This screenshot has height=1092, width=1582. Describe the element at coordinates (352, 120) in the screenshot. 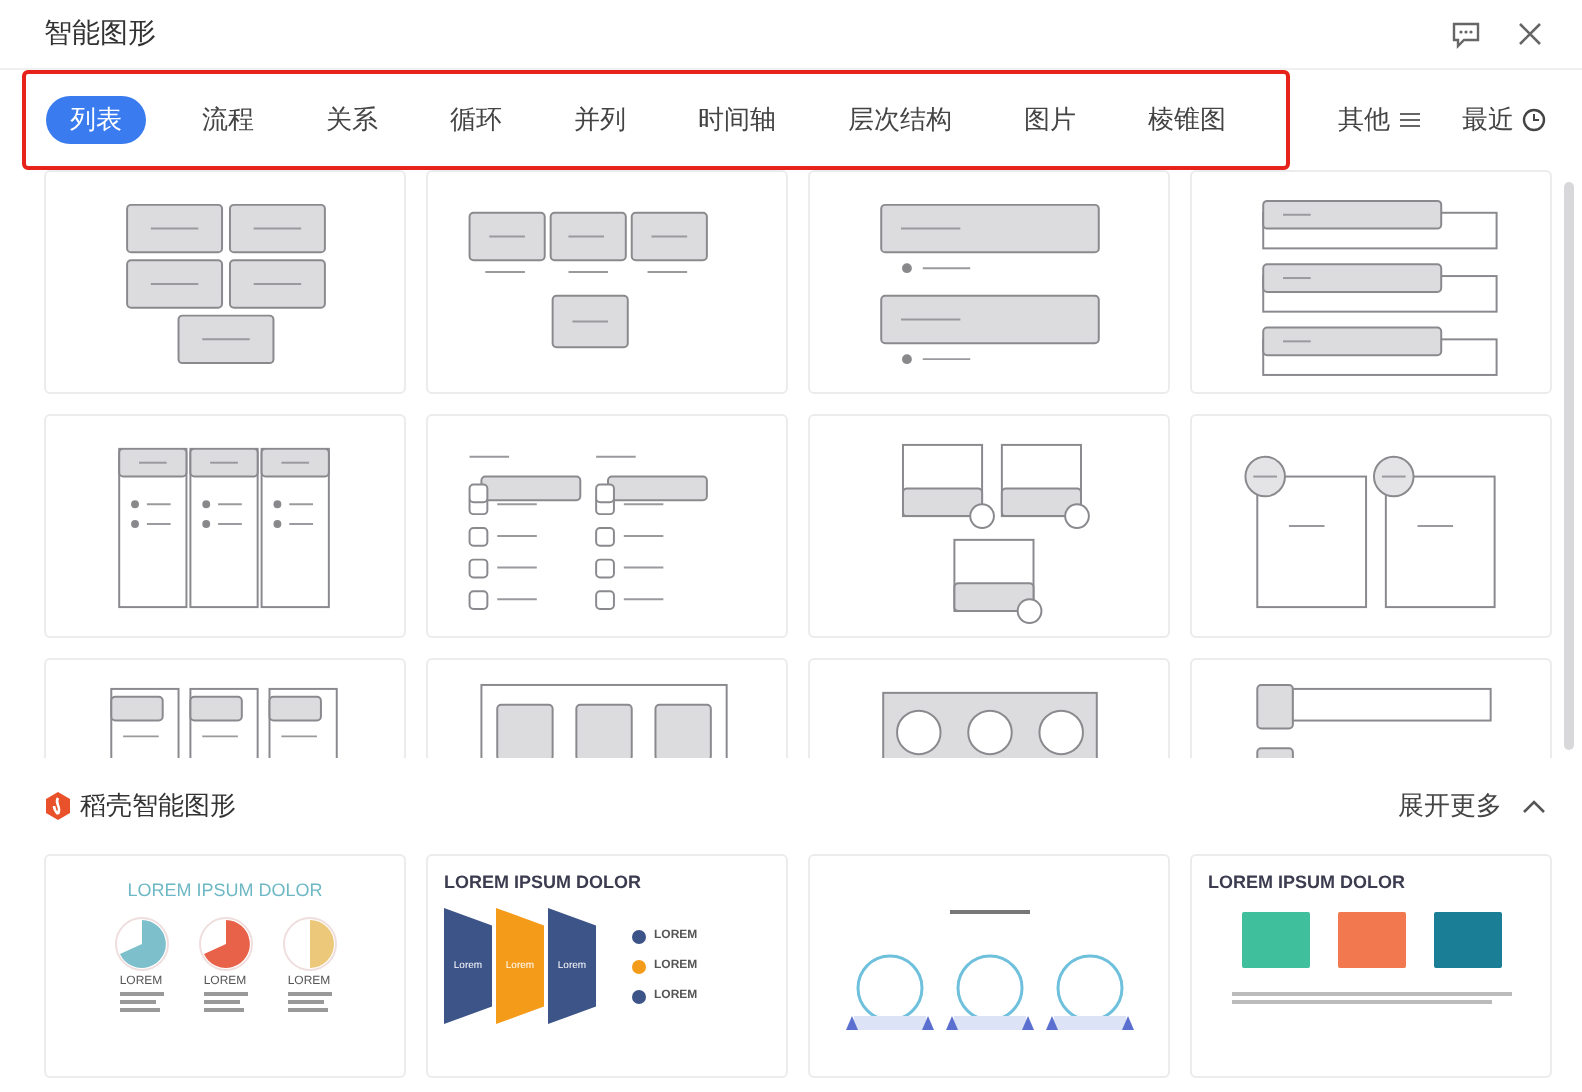

I see `category-tab: 关系` at that location.